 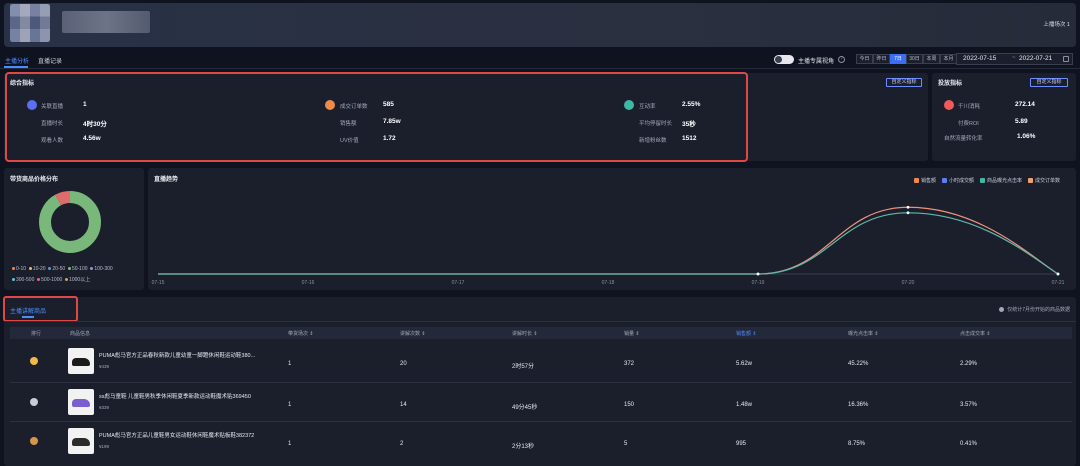 I want to click on stream-count: 上播场次 1, so click(x=1056, y=25).